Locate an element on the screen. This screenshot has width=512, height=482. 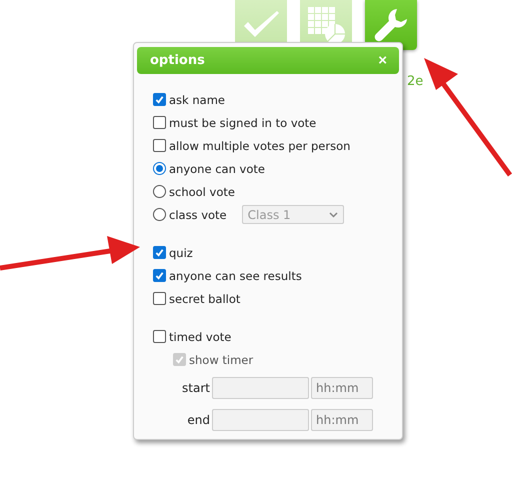
option-label: allow multiple votes per person is located at coordinates (259, 145).